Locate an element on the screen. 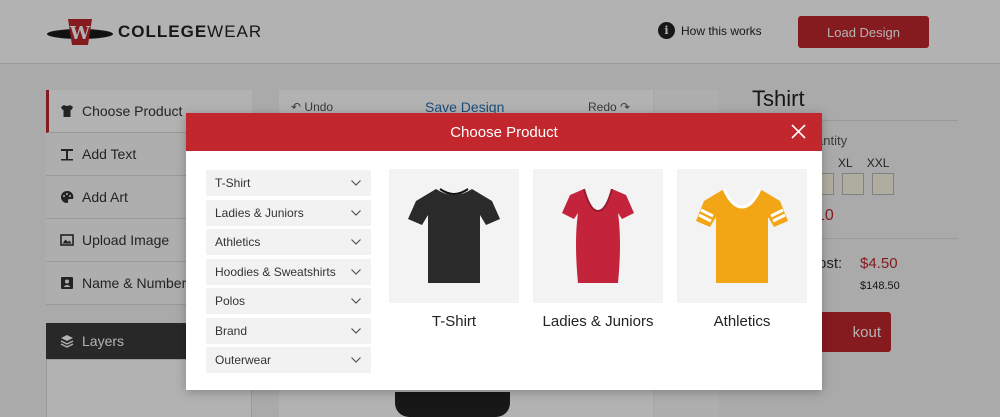  category-label: Polos is located at coordinates (230, 301).